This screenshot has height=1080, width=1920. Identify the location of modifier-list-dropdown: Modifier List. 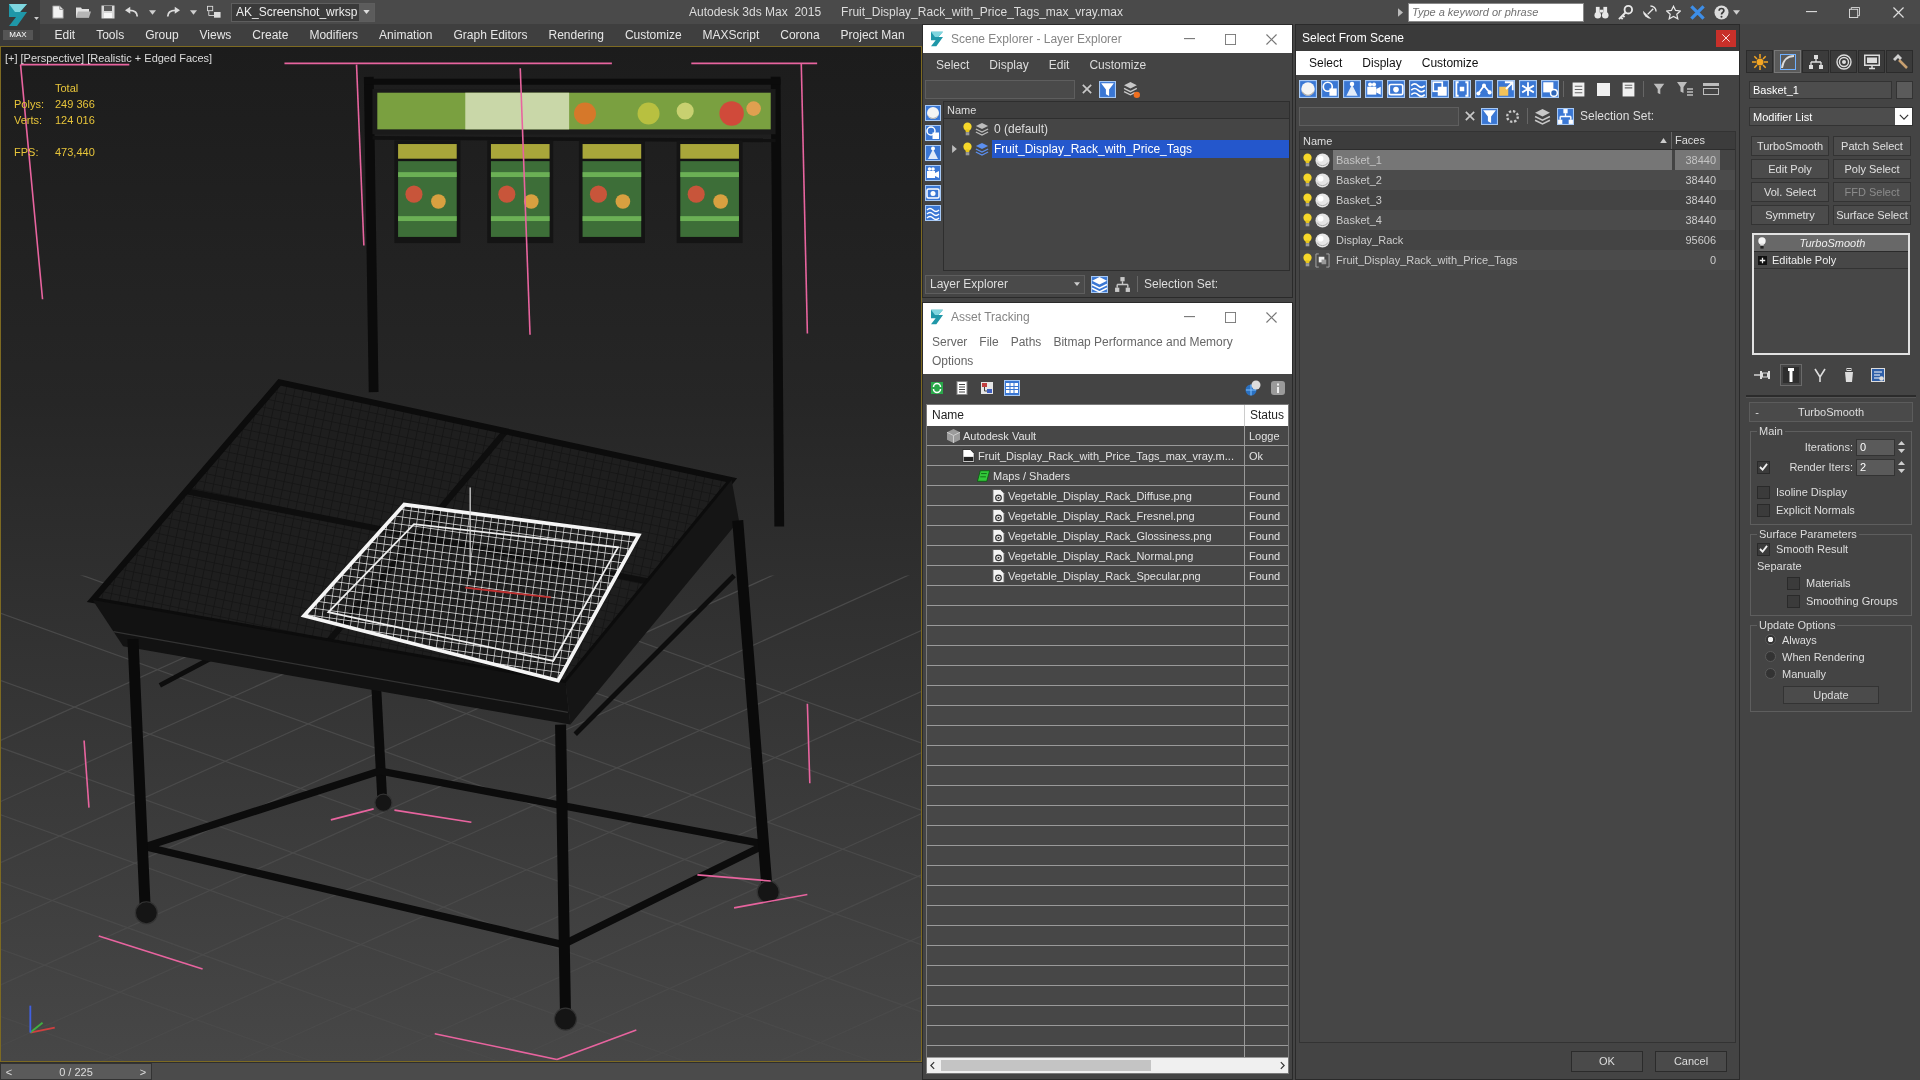
(1831, 116).